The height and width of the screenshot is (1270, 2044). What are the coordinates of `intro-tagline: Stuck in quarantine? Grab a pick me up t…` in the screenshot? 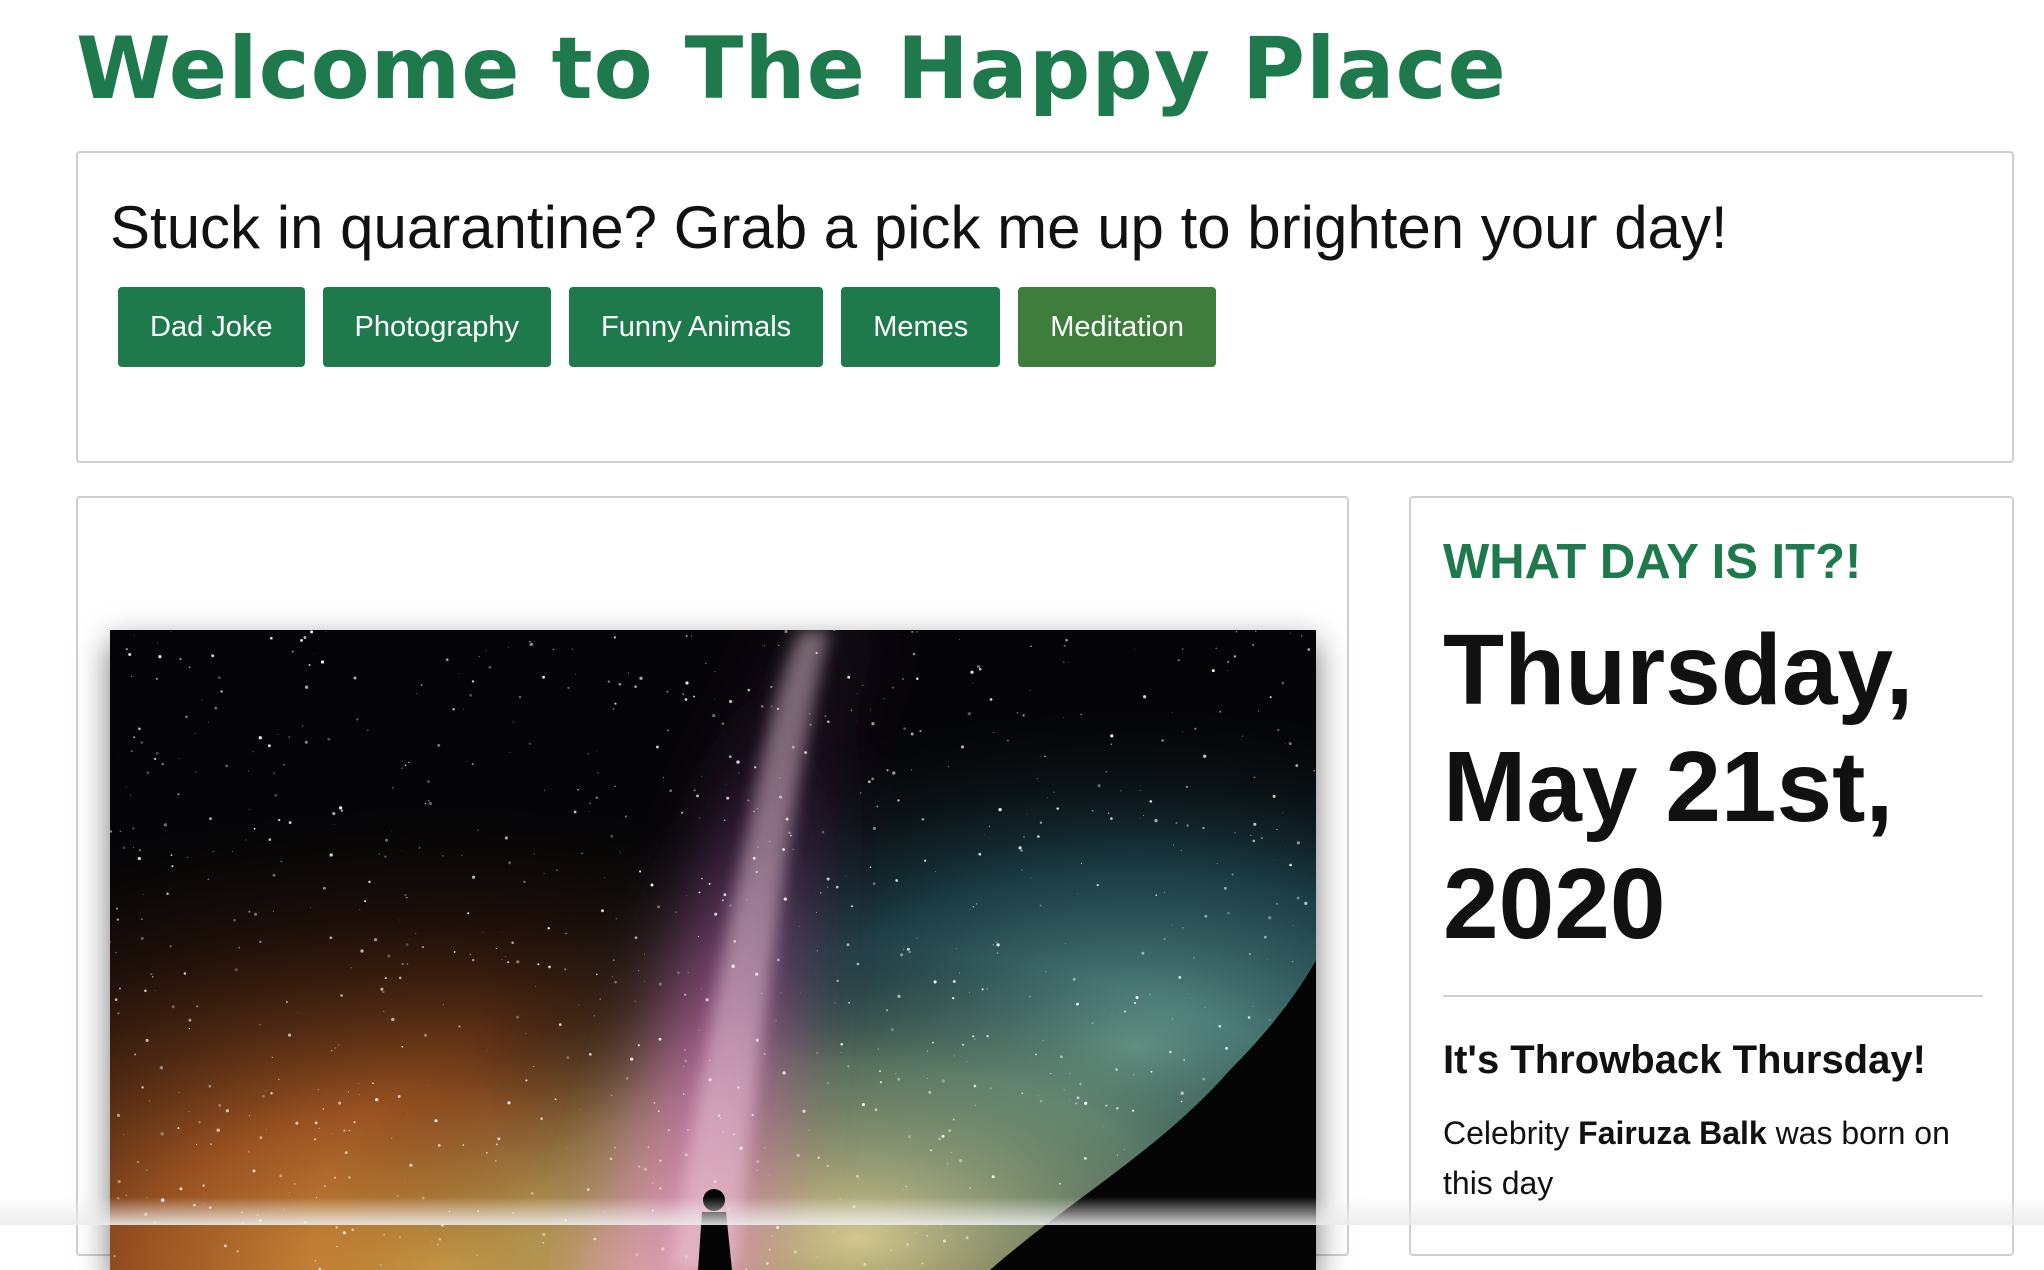 It's located at (919, 227).